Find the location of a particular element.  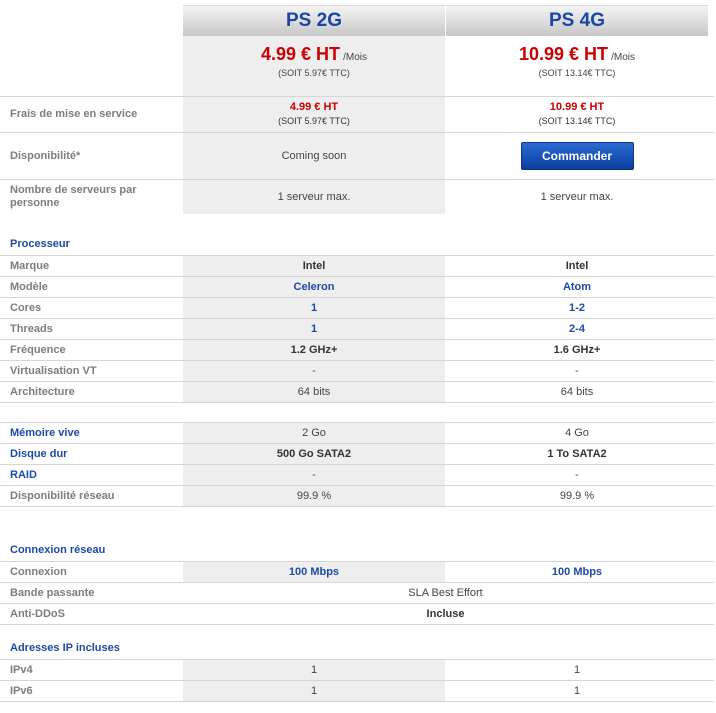

row-label: Cores is located at coordinates (26, 307).